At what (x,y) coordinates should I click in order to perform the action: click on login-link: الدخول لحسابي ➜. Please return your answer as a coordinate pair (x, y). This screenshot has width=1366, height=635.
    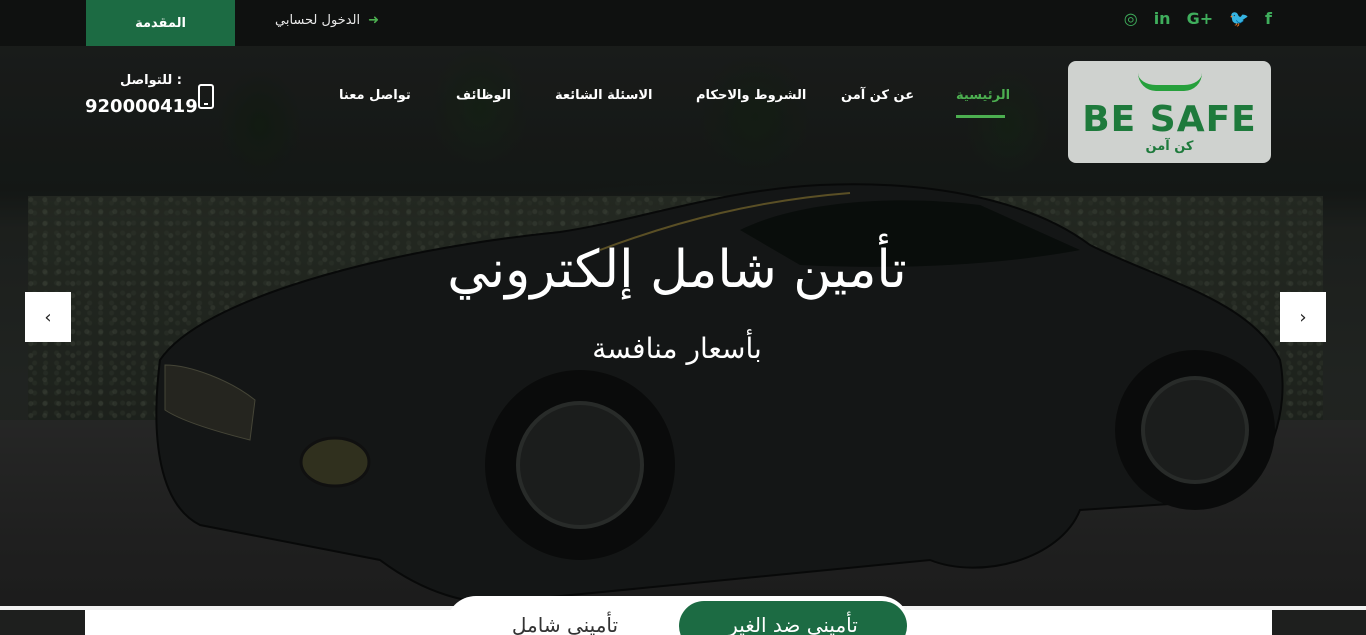
    Looking at the image, I should click on (327, 20).